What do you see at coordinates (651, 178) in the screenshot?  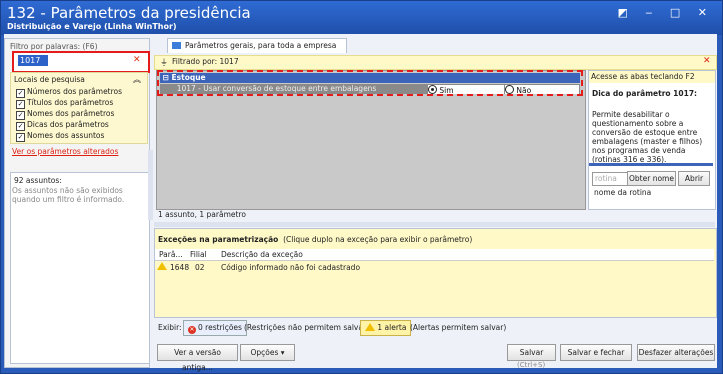 I see `obter-nome-button: Obter nome` at bounding box center [651, 178].